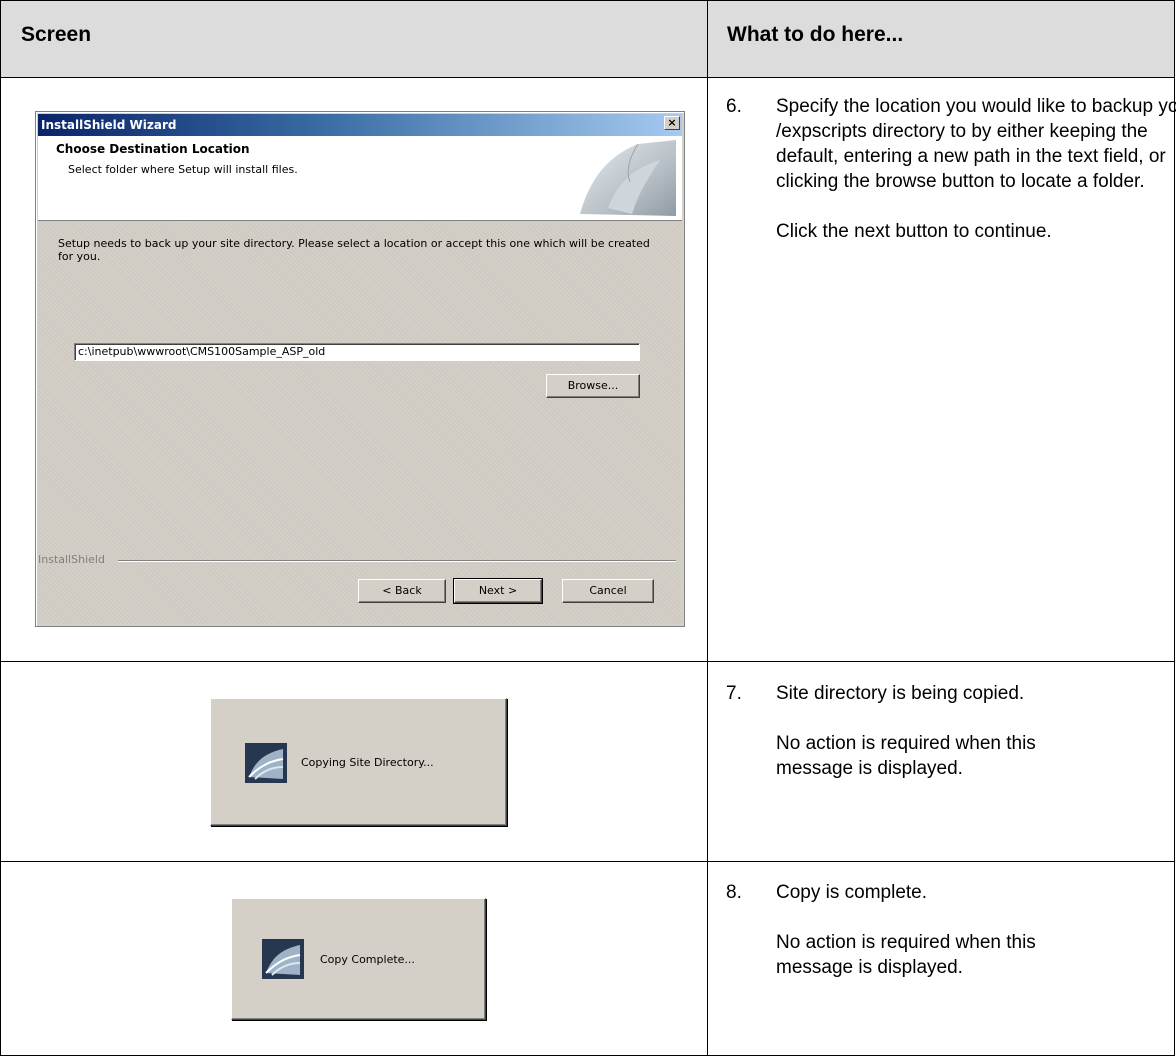 The height and width of the screenshot is (1057, 1176). Describe the element at coordinates (900, 693) in the screenshot. I see `step-text: Site directory is being copied.` at that location.